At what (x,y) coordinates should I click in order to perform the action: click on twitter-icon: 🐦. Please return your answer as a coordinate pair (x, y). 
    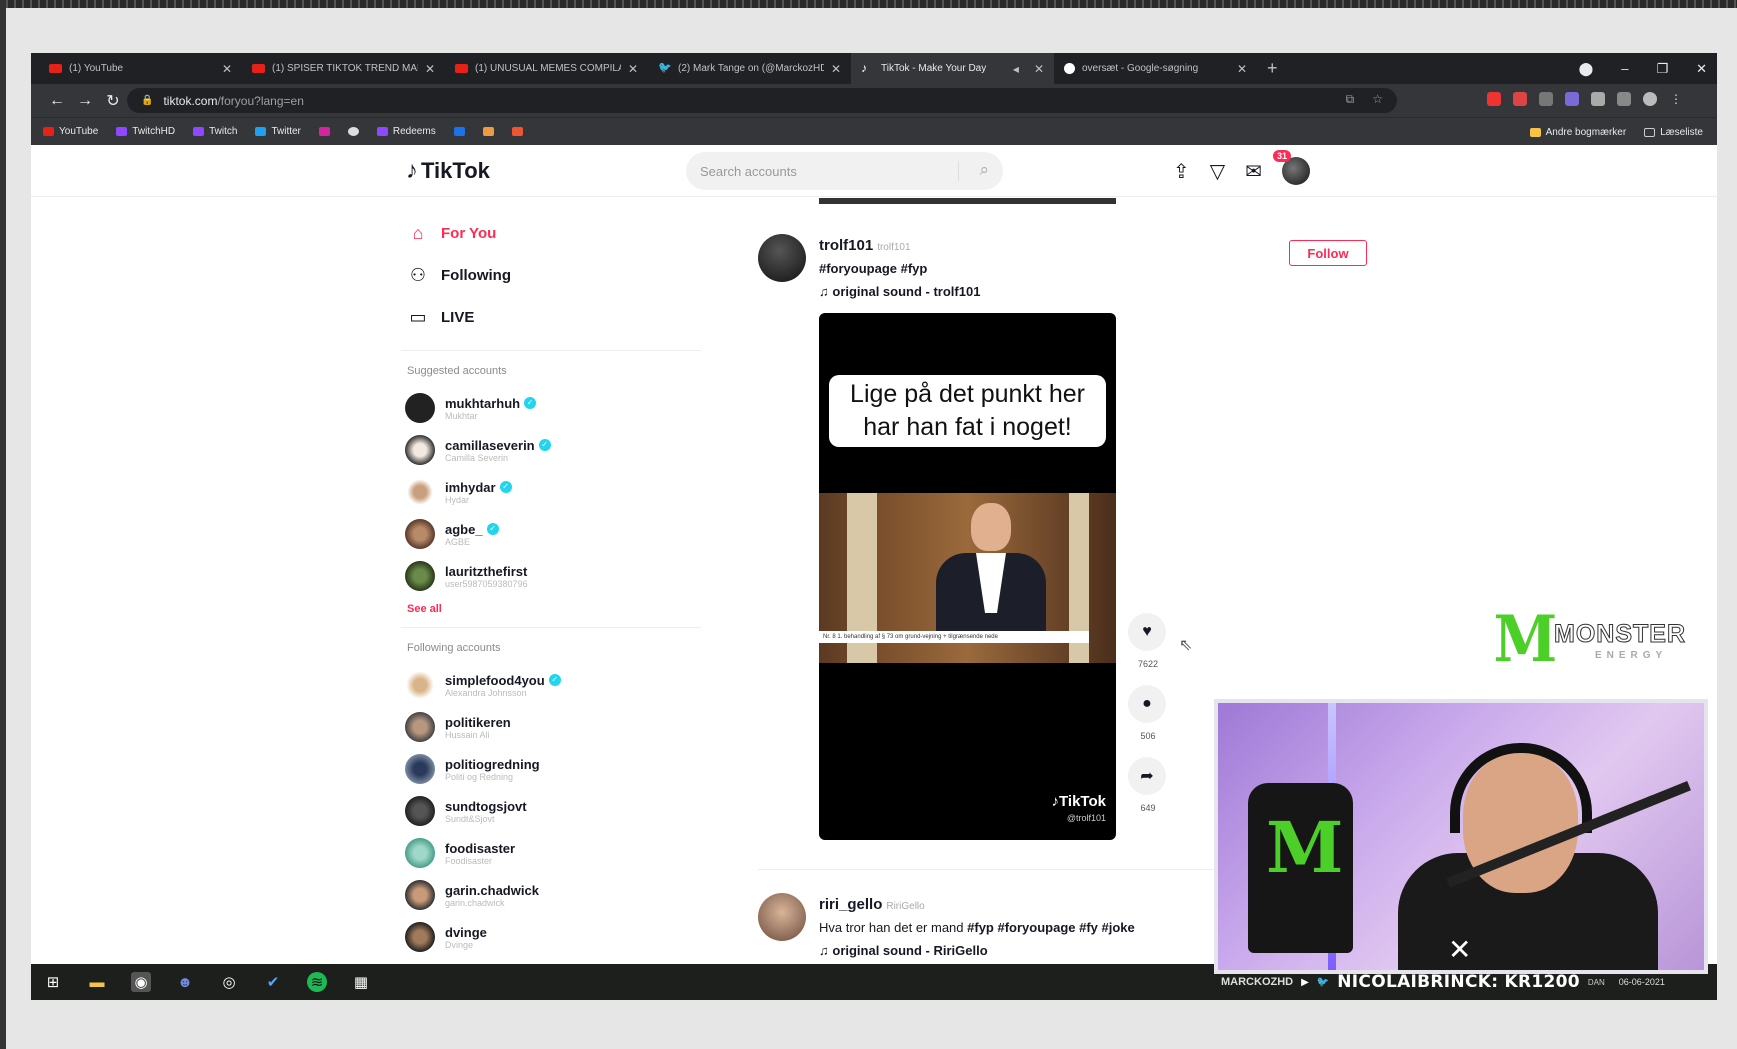
    Looking at the image, I should click on (1323, 982).